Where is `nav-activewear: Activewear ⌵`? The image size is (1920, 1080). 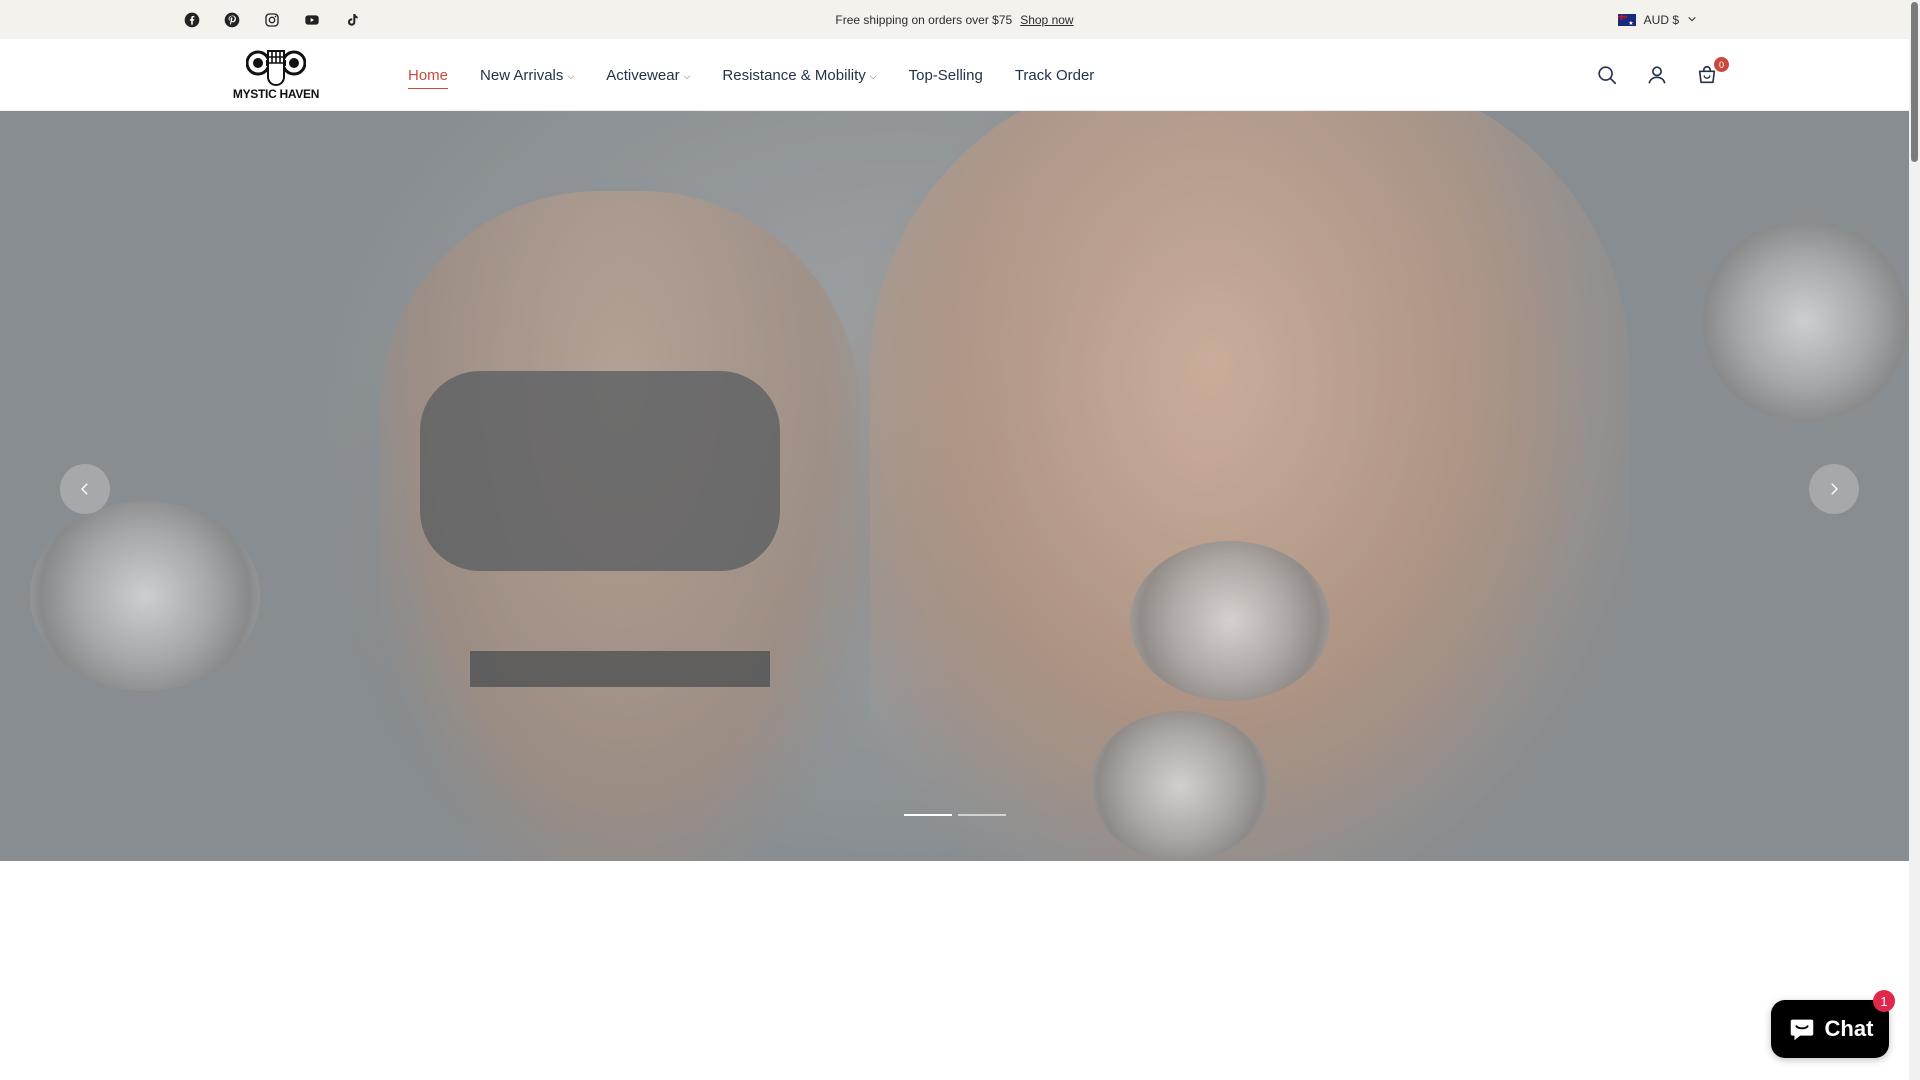
nav-activewear: Activewear ⌵ is located at coordinates (648, 75).